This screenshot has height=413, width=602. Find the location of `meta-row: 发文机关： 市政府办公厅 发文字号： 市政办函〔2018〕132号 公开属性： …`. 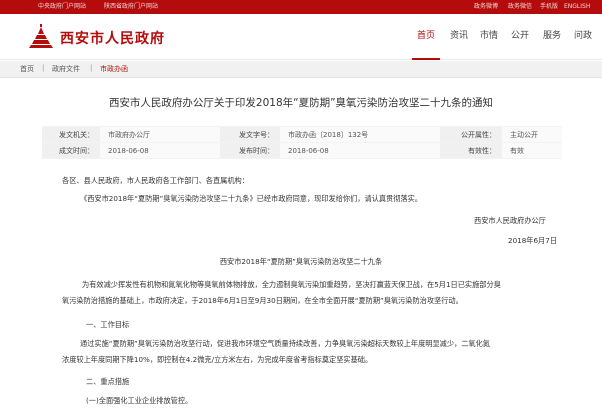

meta-row: 发文机关： 市政府办公厅 发文字号： 市政办函〔2018〕132号 公开属性： … is located at coordinates (302, 134).